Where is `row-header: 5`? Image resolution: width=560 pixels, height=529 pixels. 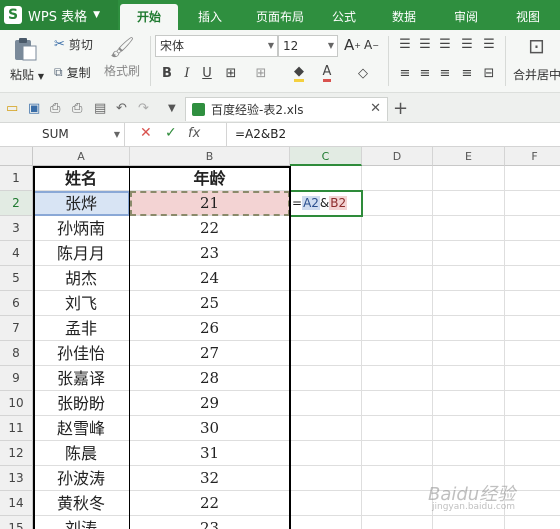
row-header: 5 is located at coordinates (16, 278).